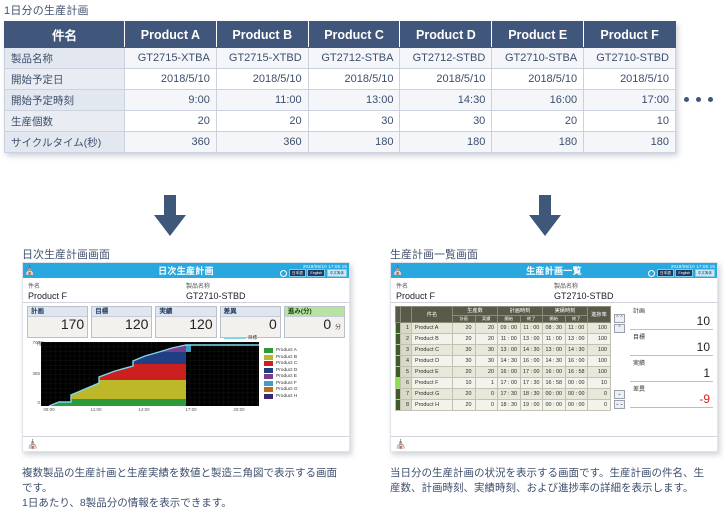 The image size is (725, 515). Describe the element at coordinates (545, 216) in the screenshot. I see `down-arrow-right` at that location.